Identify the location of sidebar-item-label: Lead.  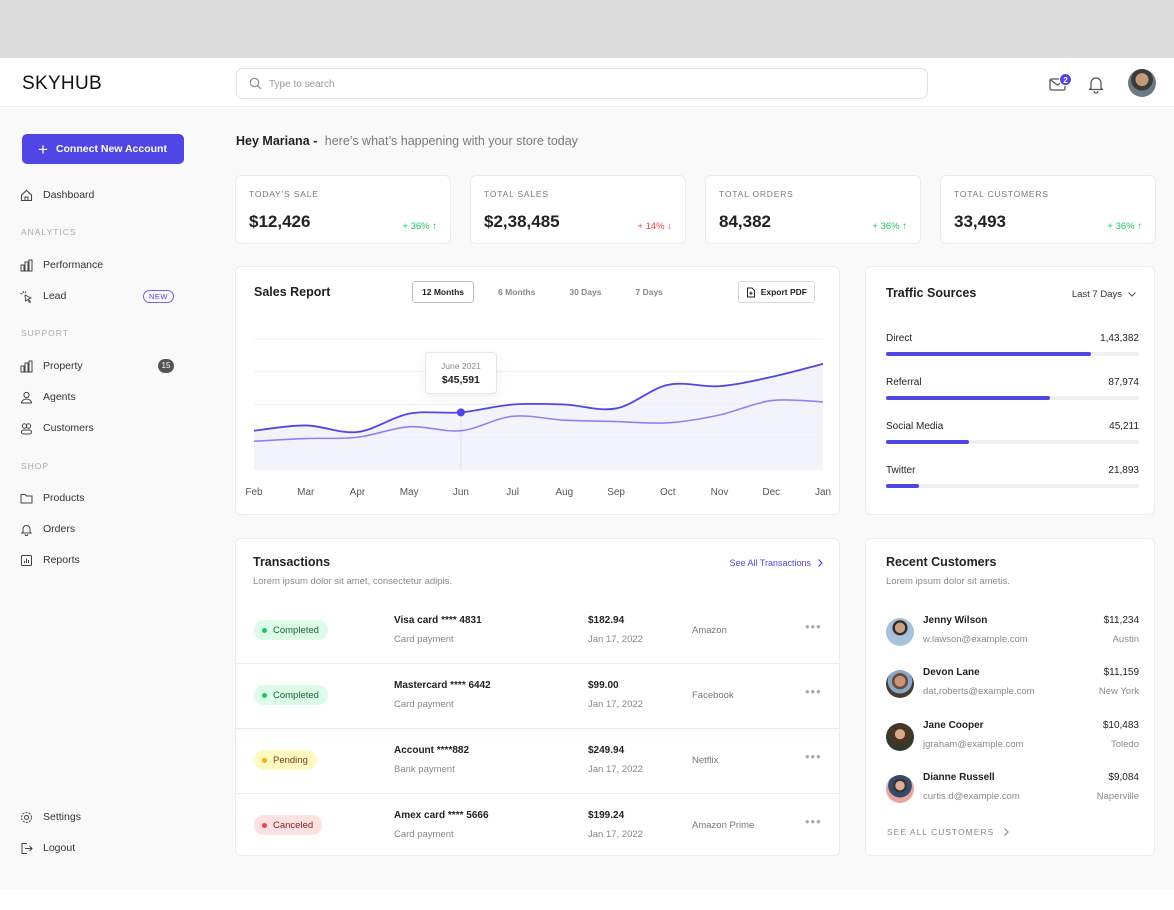
(55, 296).